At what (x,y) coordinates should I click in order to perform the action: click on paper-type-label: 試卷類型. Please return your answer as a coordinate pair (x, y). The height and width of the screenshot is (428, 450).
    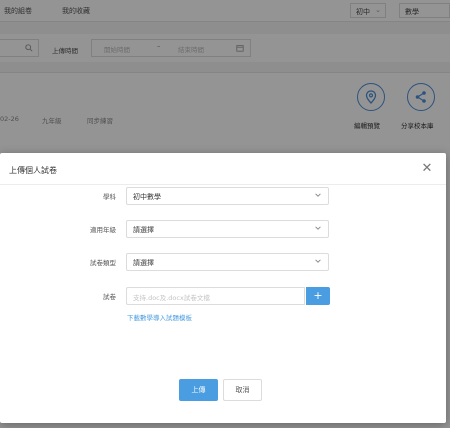
    Looking at the image, I should click on (103, 263).